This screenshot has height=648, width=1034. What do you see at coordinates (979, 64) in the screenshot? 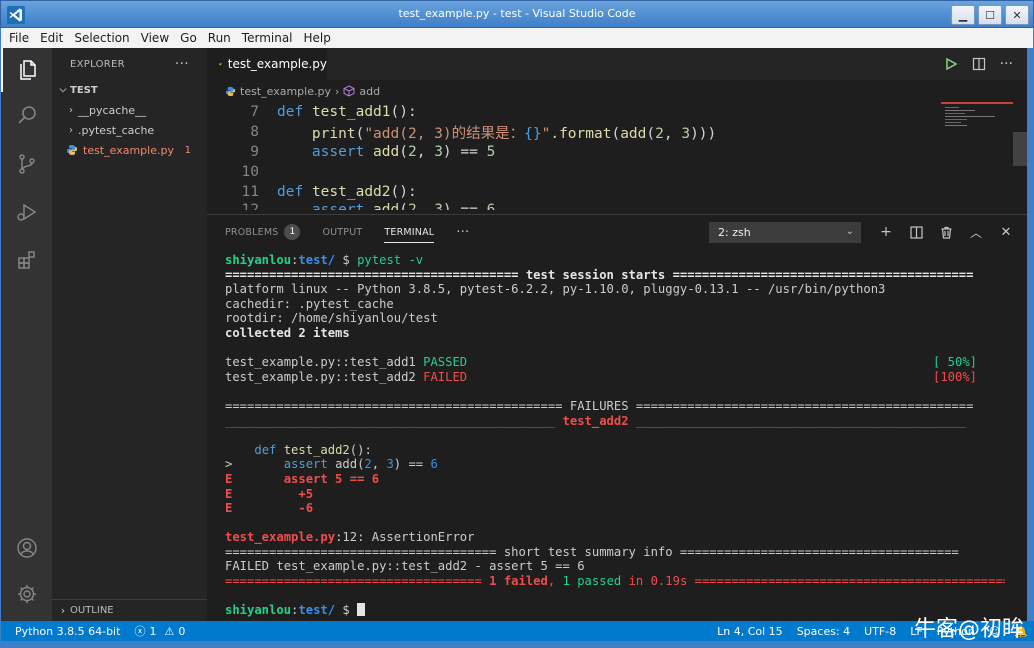
I see `split-editor-icon` at bounding box center [979, 64].